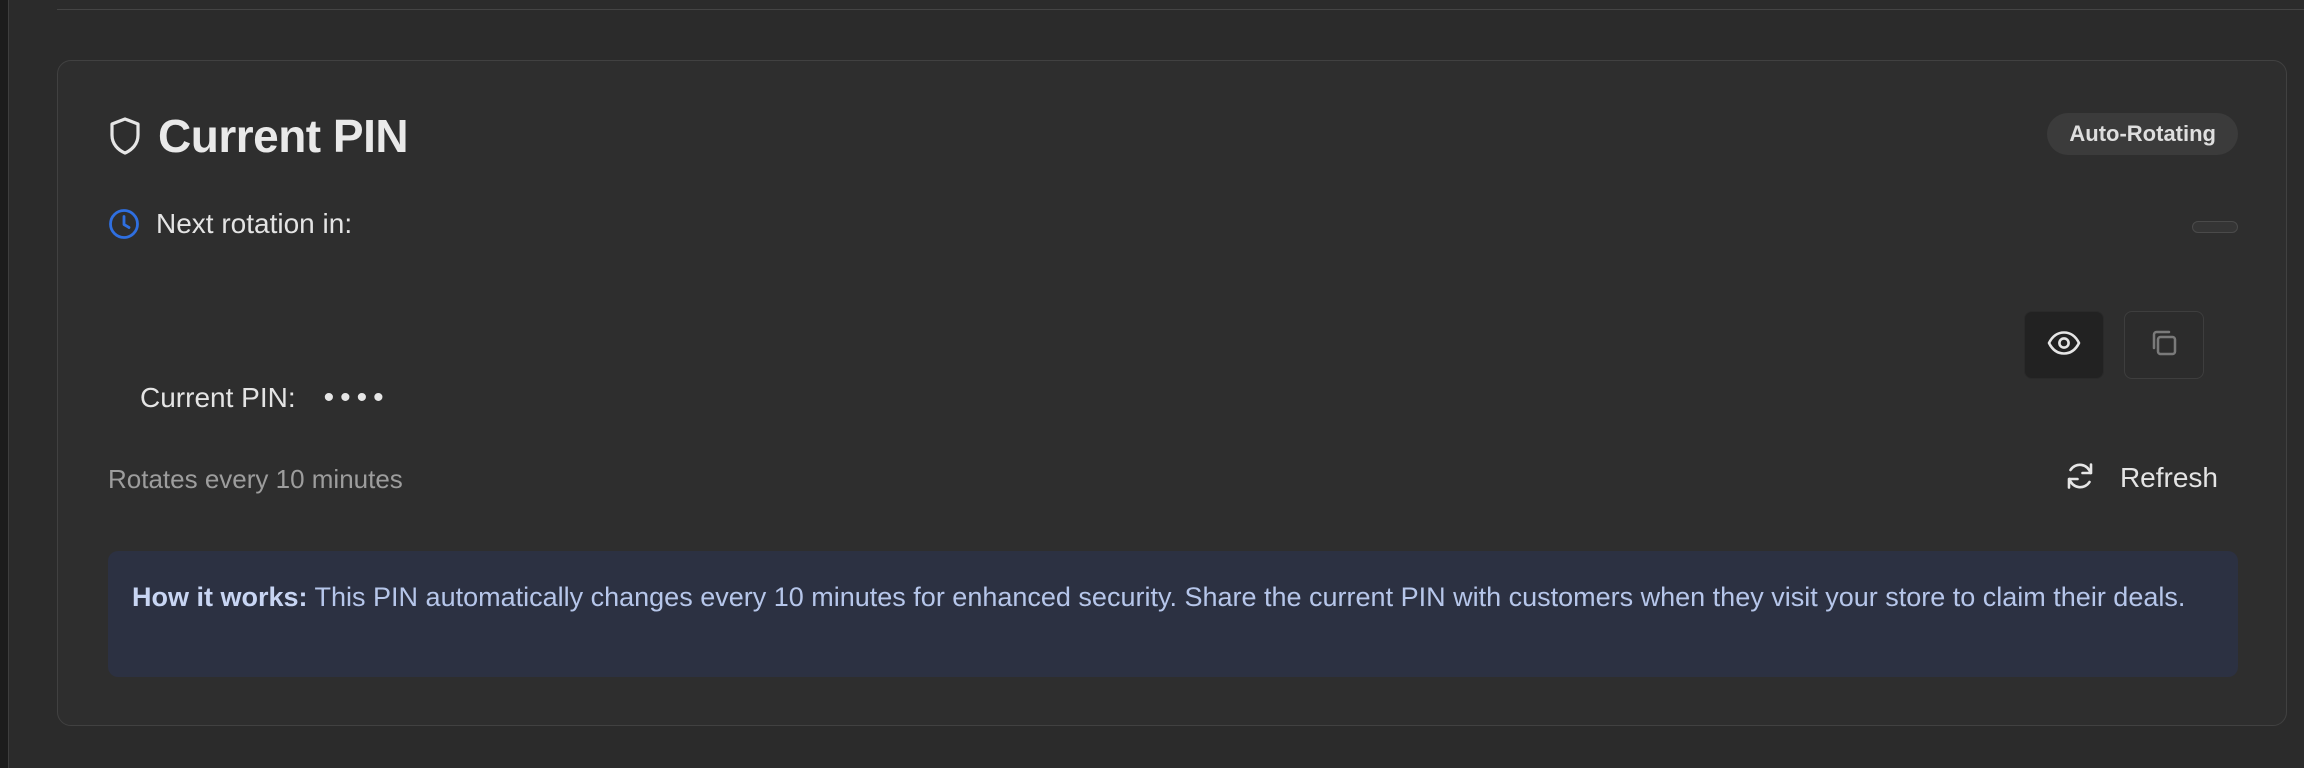 This screenshot has width=2304, height=768. What do you see at coordinates (1180, 9) in the screenshot?
I see `section-divider` at bounding box center [1180, 9].